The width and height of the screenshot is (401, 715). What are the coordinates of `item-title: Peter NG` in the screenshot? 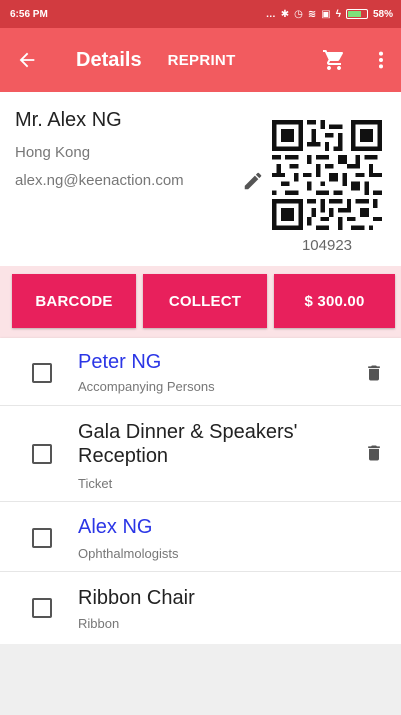 It's located at (119, 362).